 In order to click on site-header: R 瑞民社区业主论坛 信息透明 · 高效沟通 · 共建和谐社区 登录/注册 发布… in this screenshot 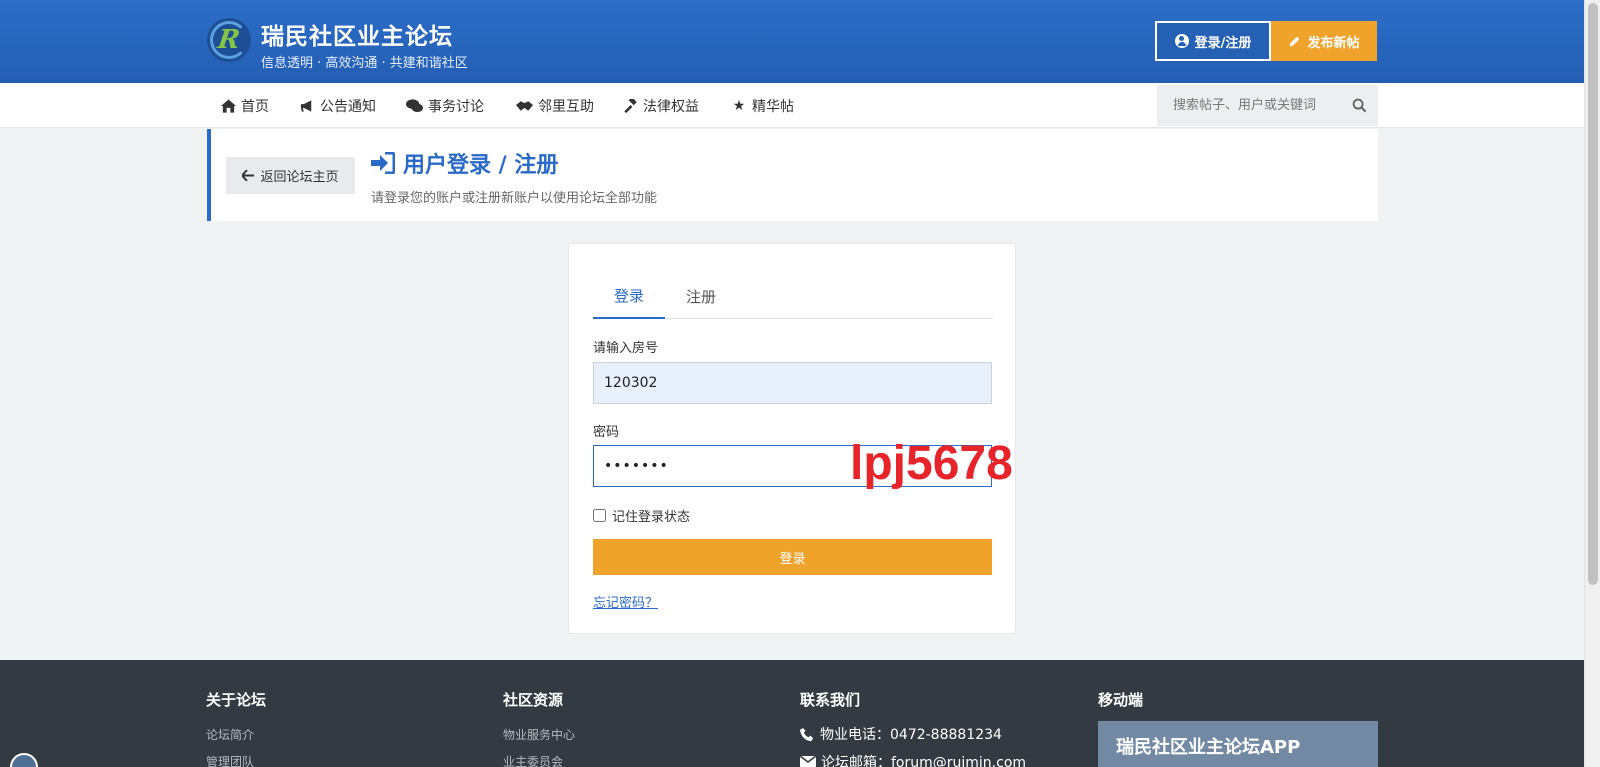, I will do `click(792, 41)`.